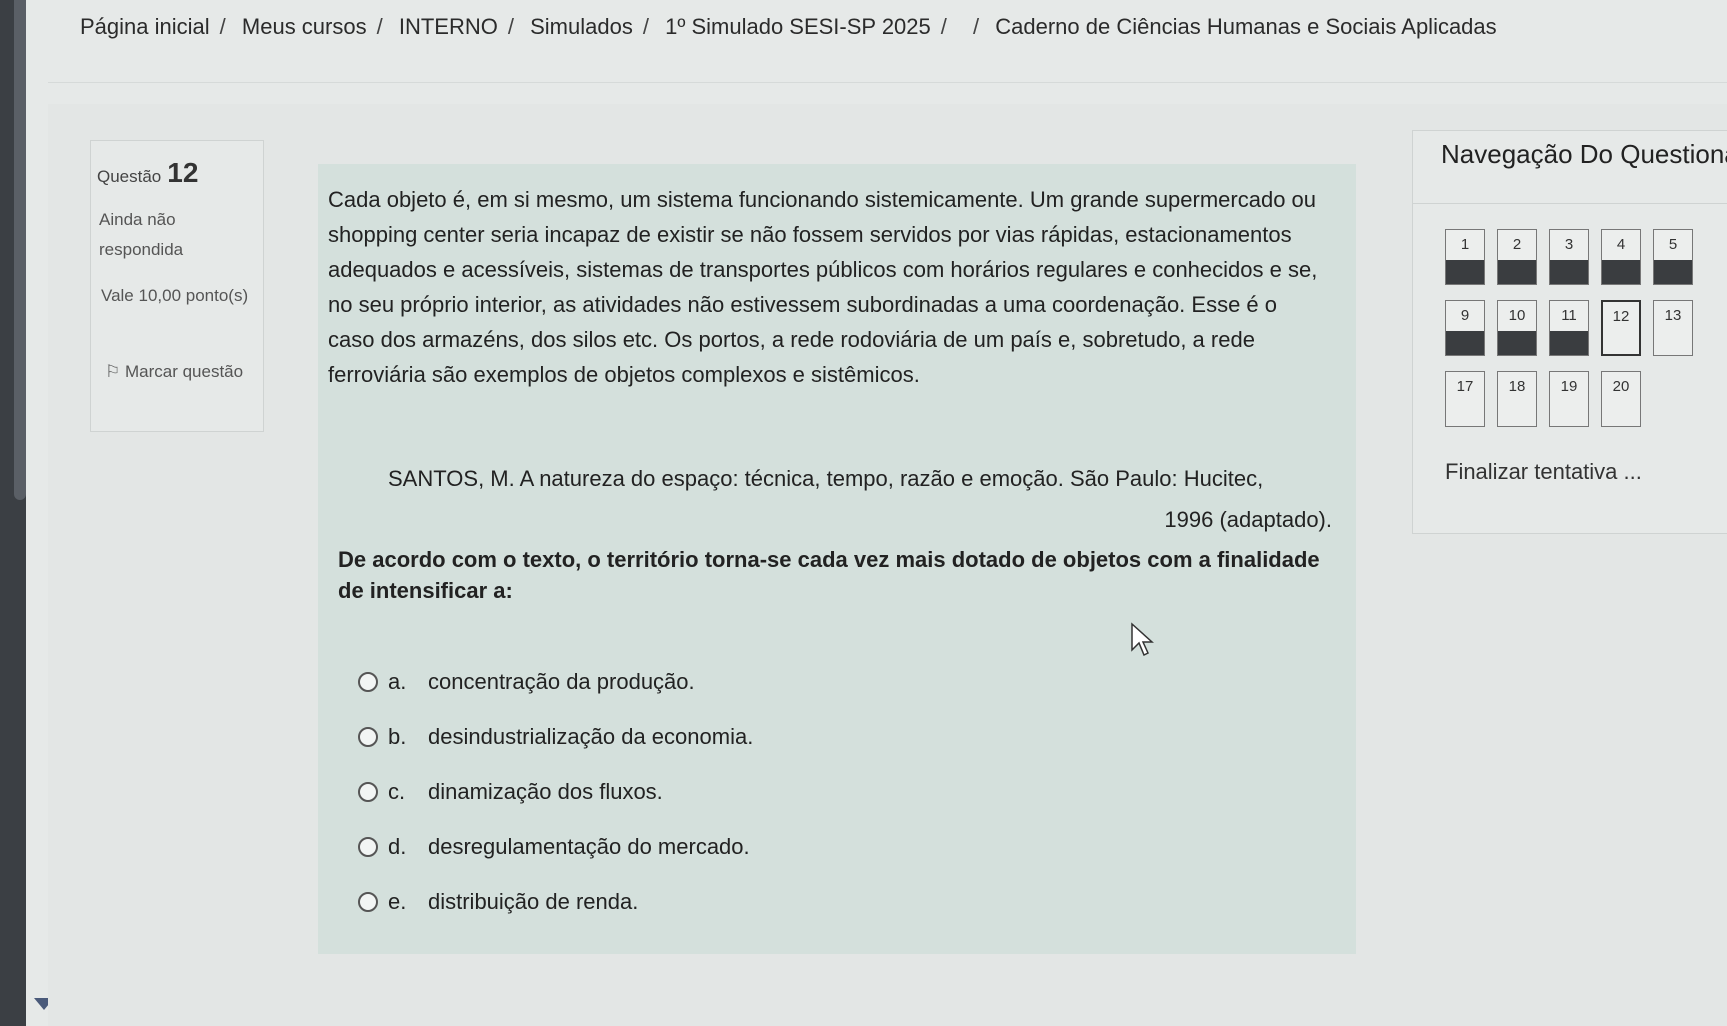 This screenshot has height=1026, width=1727. I want to click on answer-text: desregulamentação do mercado., so click(589, 846).